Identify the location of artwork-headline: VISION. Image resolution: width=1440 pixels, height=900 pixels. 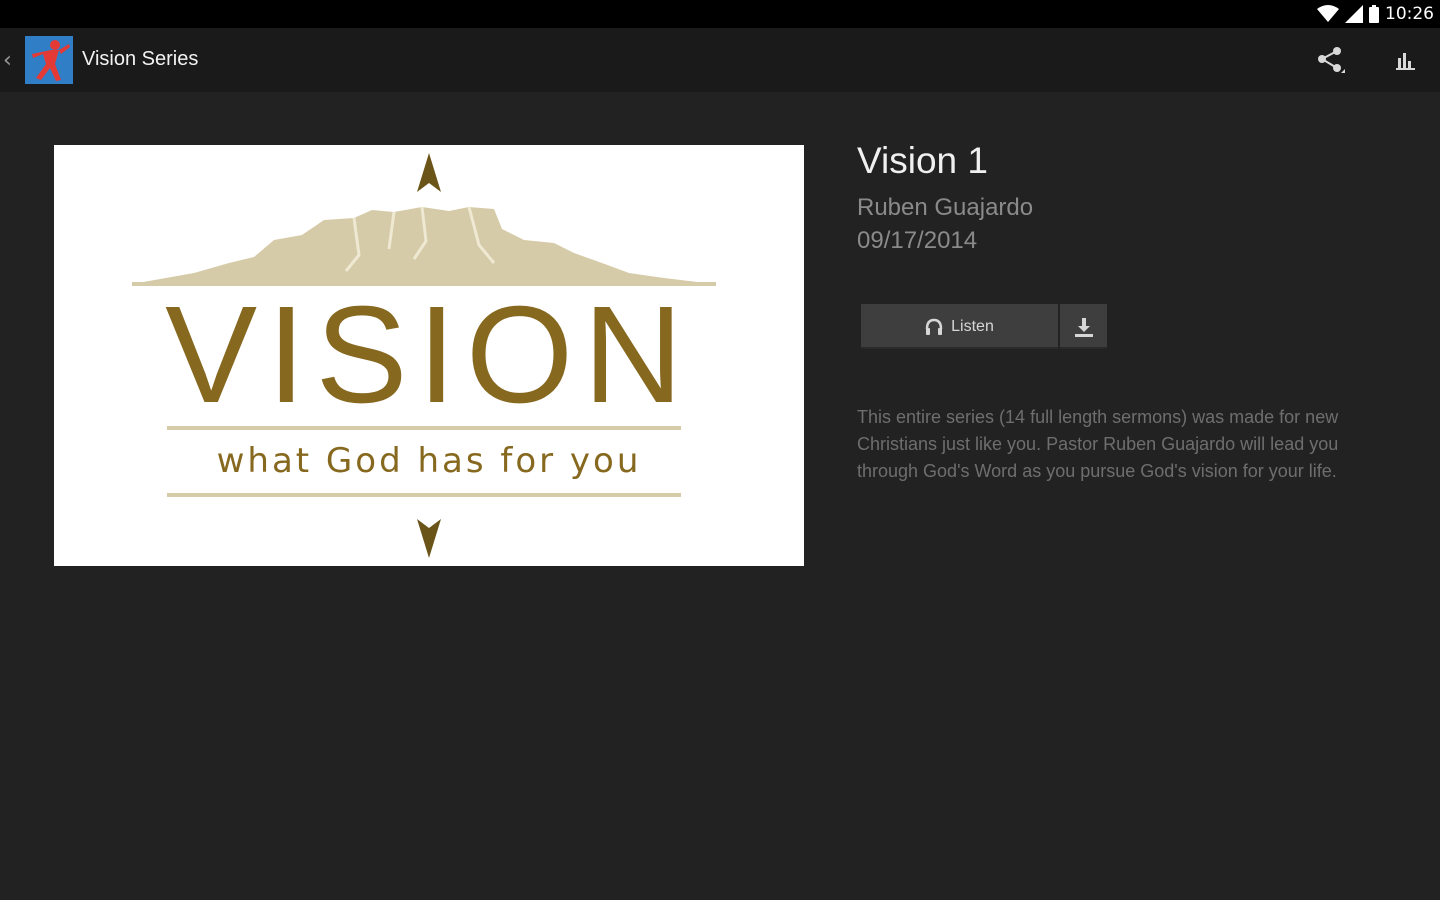
(429, 355).